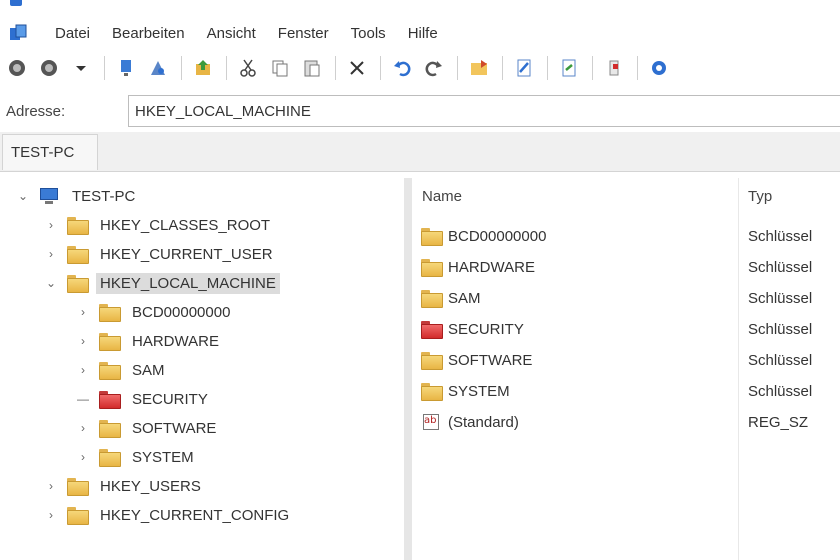 This screenshot has height=560, width=840. What do you see at coordinates (186, 254) in the screenshot?
I see `tree-item-label: HKEY_CURRENT_USER` at bounding box center [186, 254].